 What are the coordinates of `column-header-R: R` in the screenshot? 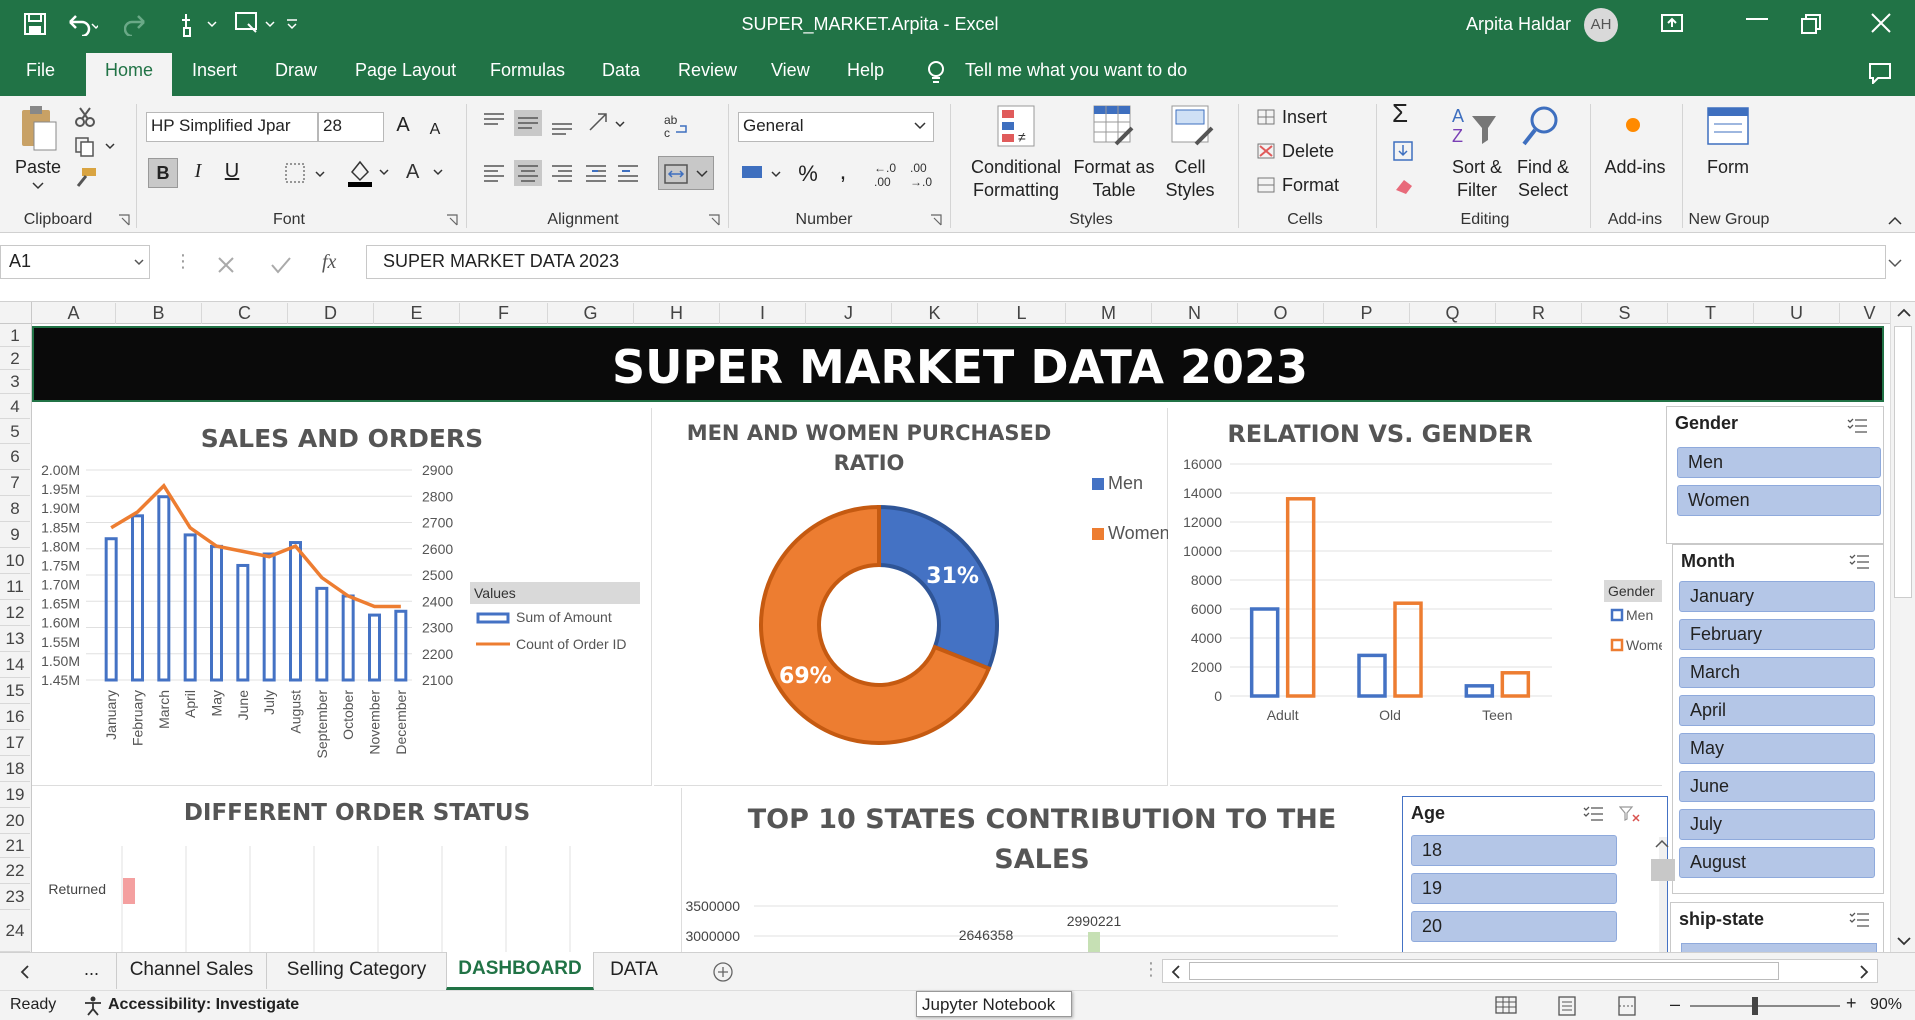 It's located at (1539, 313).